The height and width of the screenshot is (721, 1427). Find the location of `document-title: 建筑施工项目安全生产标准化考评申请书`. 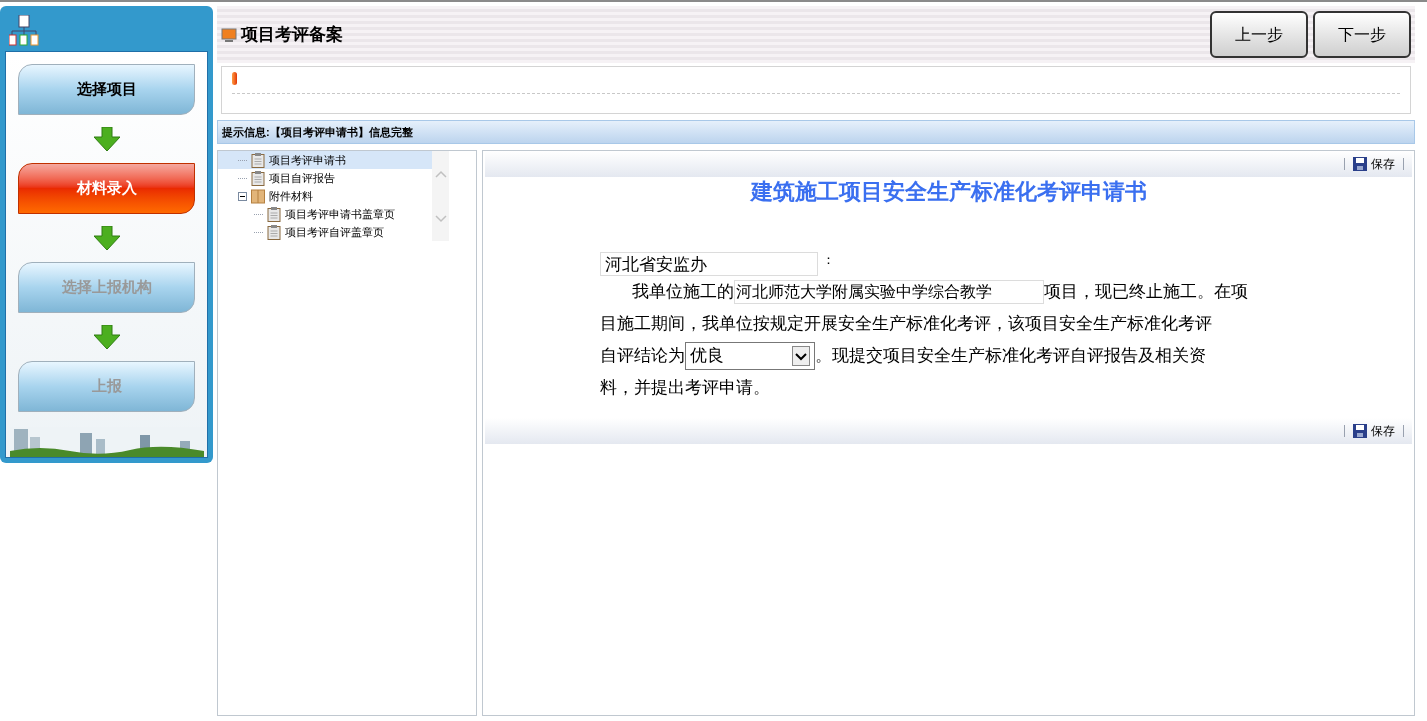

document-title: 建筑施工项目安全生产标准化考评申请书 is located at coordinates (948, 191).